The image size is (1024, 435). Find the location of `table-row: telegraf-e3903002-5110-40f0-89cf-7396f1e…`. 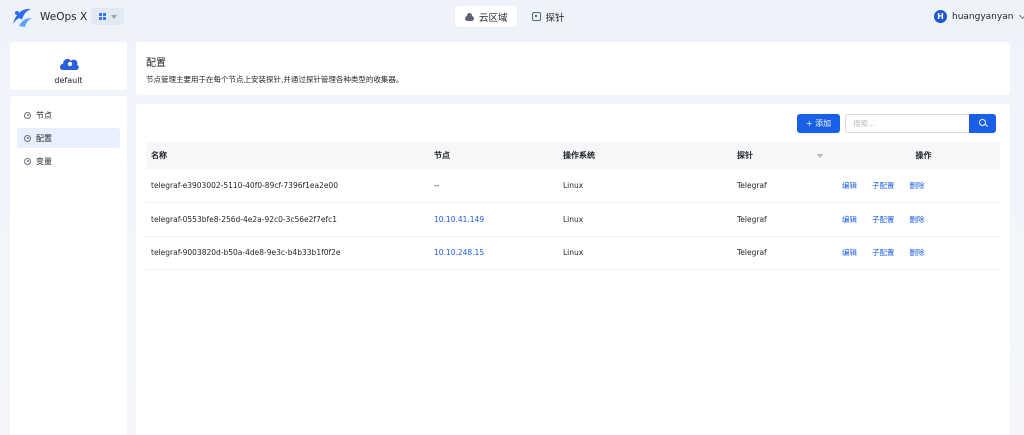

table-row: telegraf-e3903002-5110-40f0-89cf-7396f1e… is located at coordinates (573, 186).